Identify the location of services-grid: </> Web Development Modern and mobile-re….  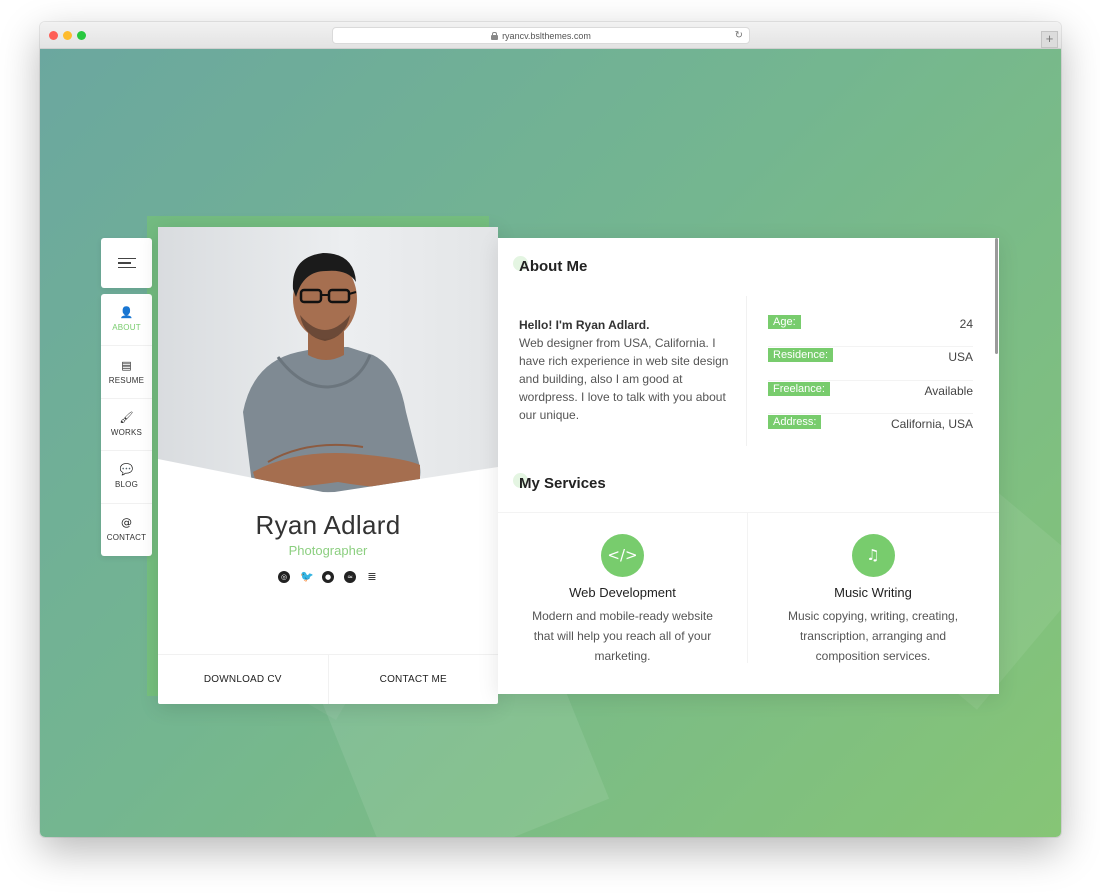
(748, 587).